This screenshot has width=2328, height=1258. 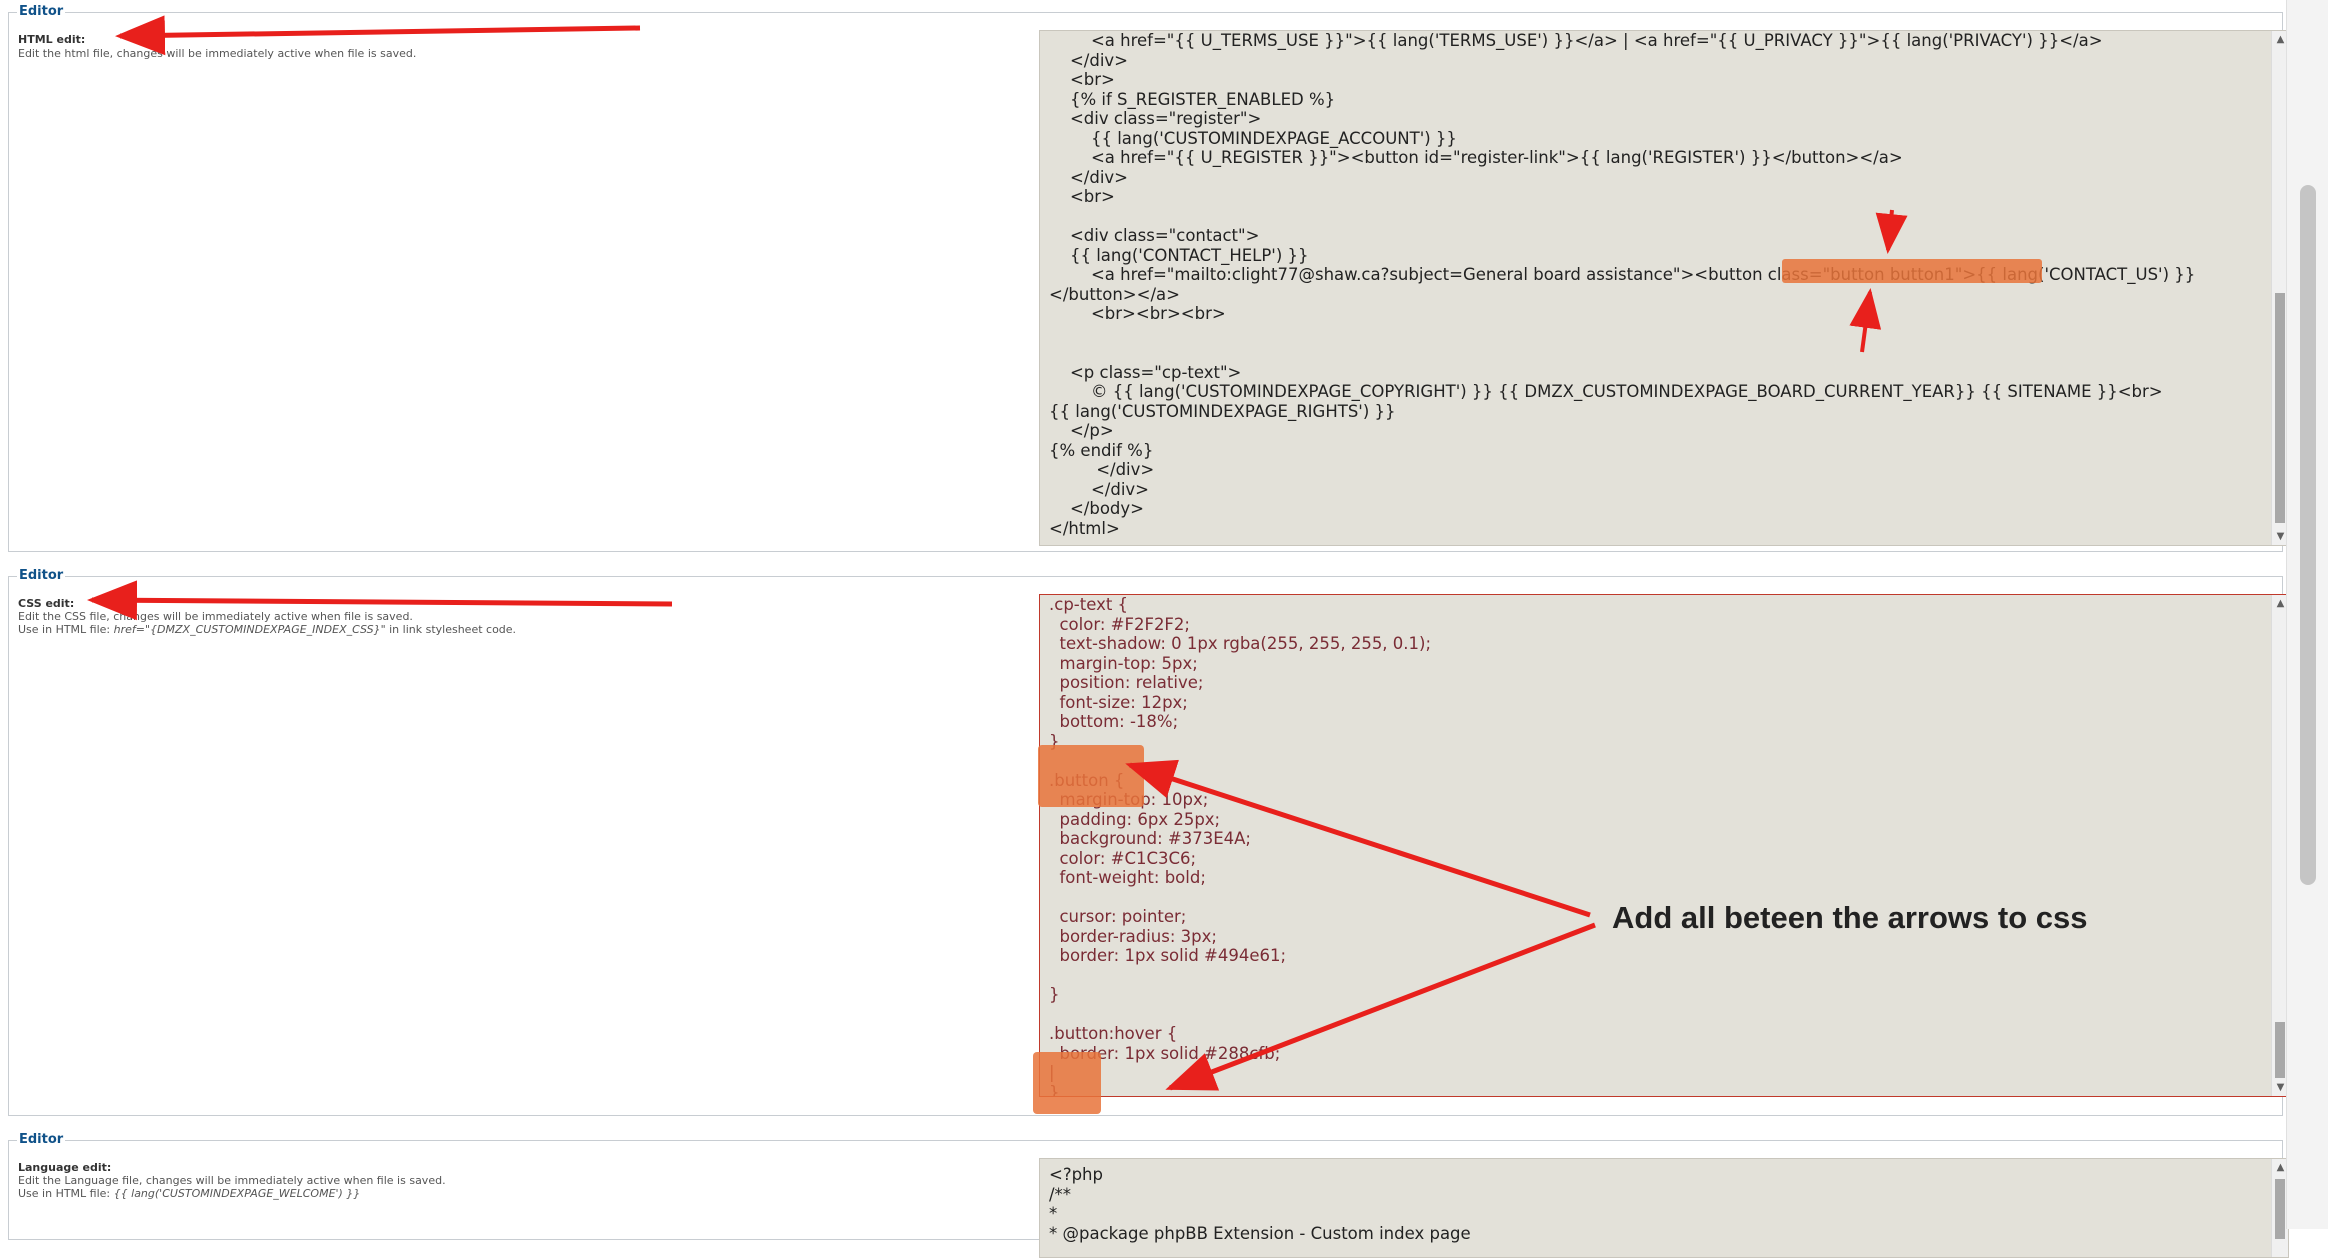 I want to click on page-scroll-thumb, so click(x=2308, y=535).